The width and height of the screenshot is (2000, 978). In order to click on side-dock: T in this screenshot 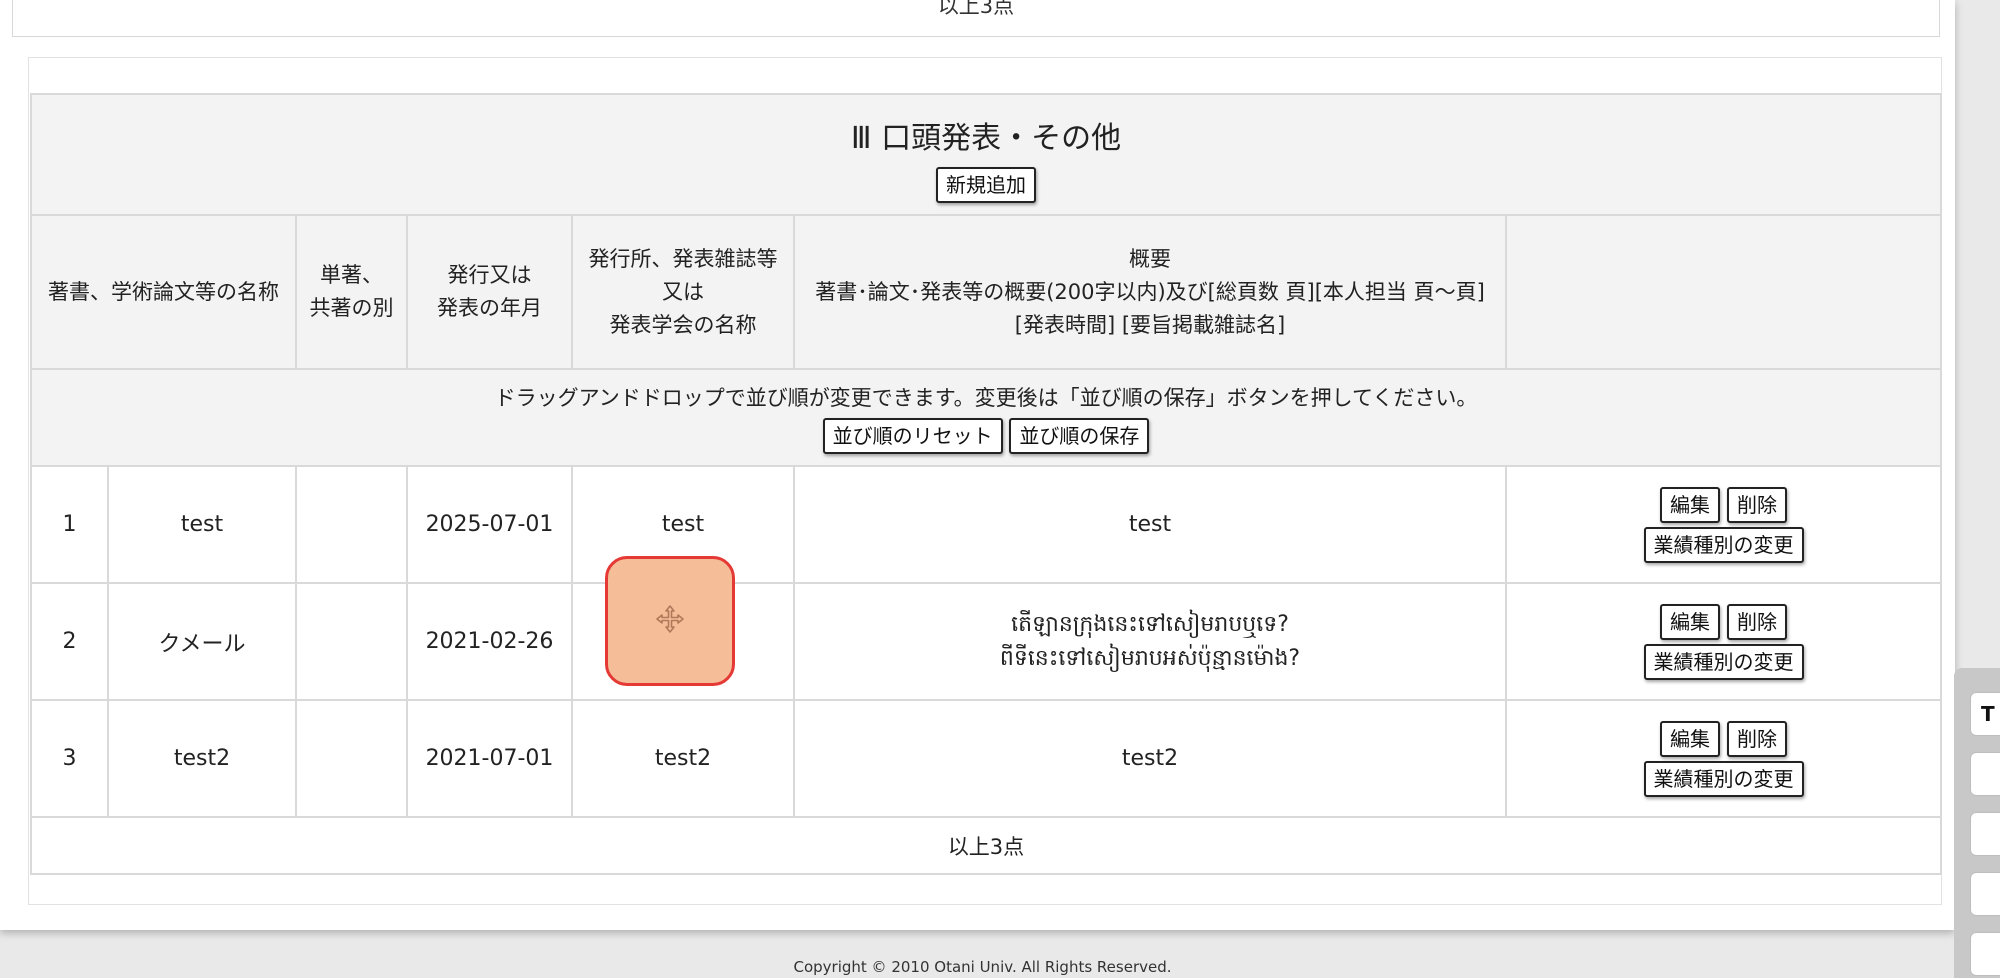, I will do `click(1977, 823)`.